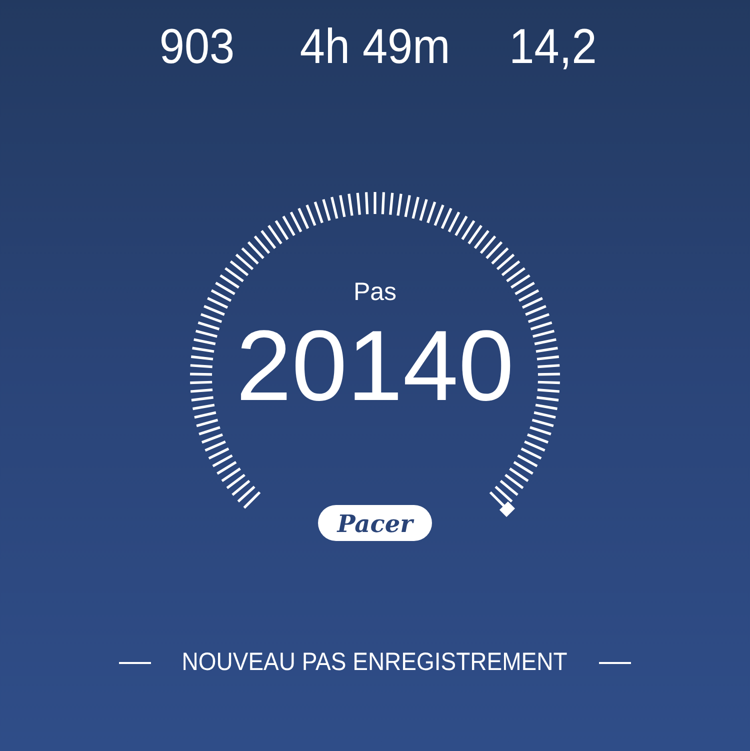  Describe the element at coordinates (197, 47) in the screenshot. I see `stat-value: 903` at that location.